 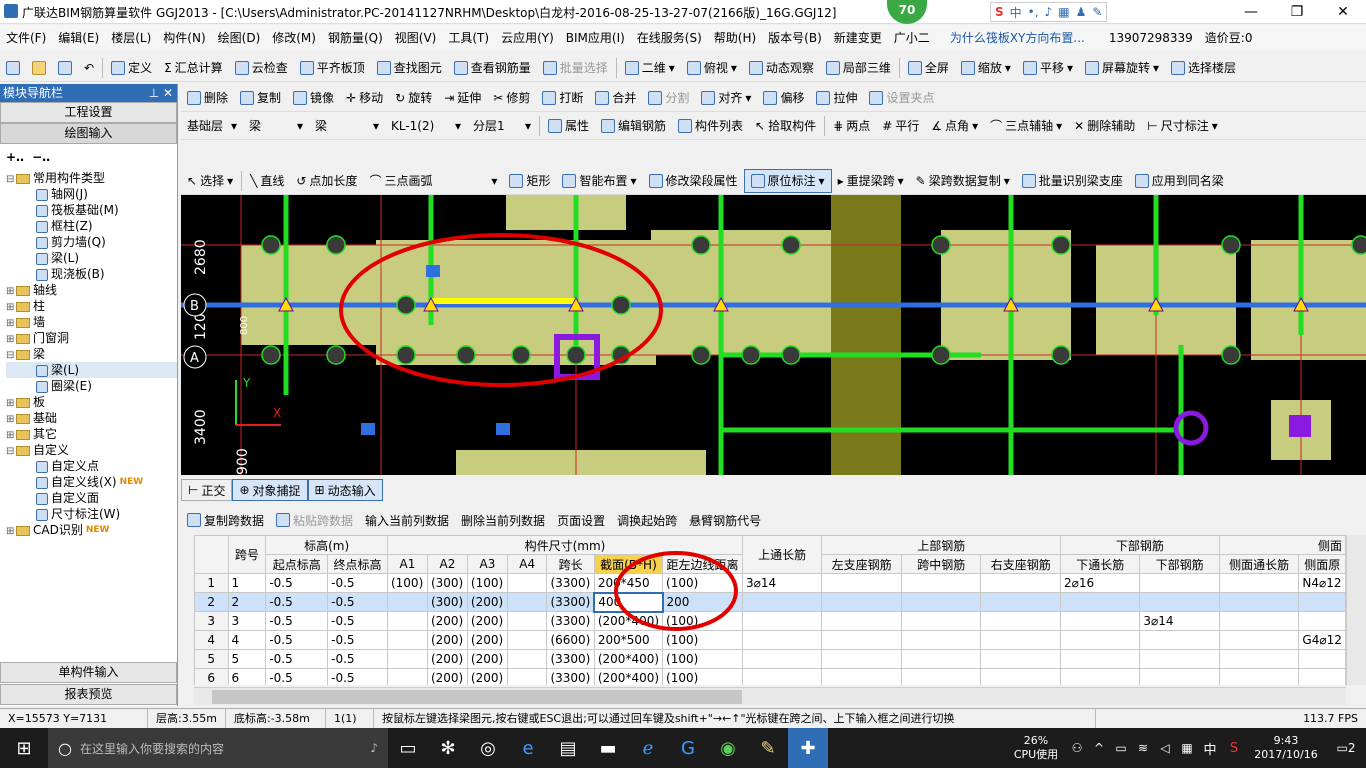 What do you see at coordinates (1048, 68) in the screenshot?
I see `pan-dropdown: 平移 ▾` at bounding box center [1048, 68].